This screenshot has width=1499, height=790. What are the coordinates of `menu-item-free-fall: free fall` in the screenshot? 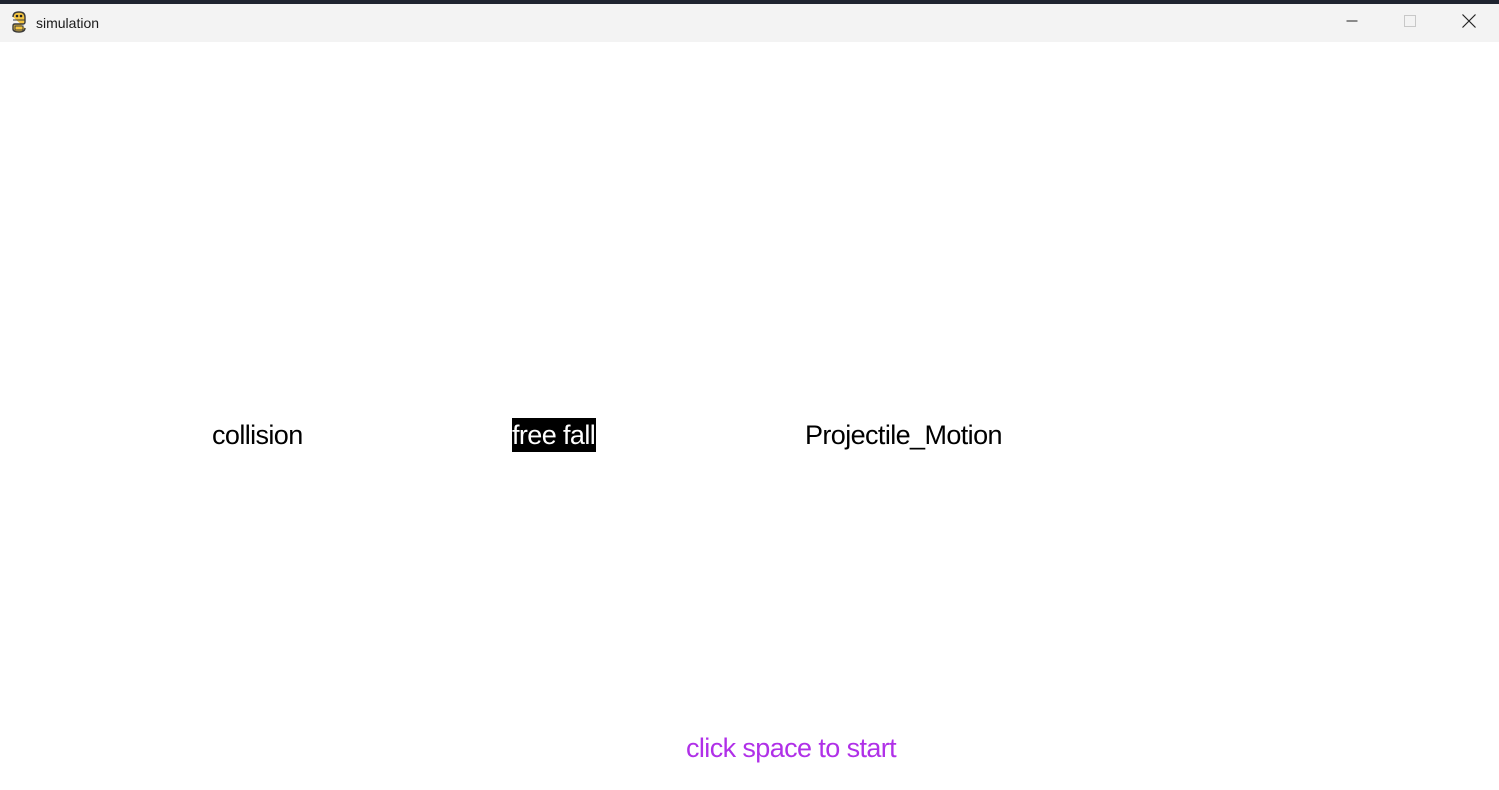 It's located at (554, 435).